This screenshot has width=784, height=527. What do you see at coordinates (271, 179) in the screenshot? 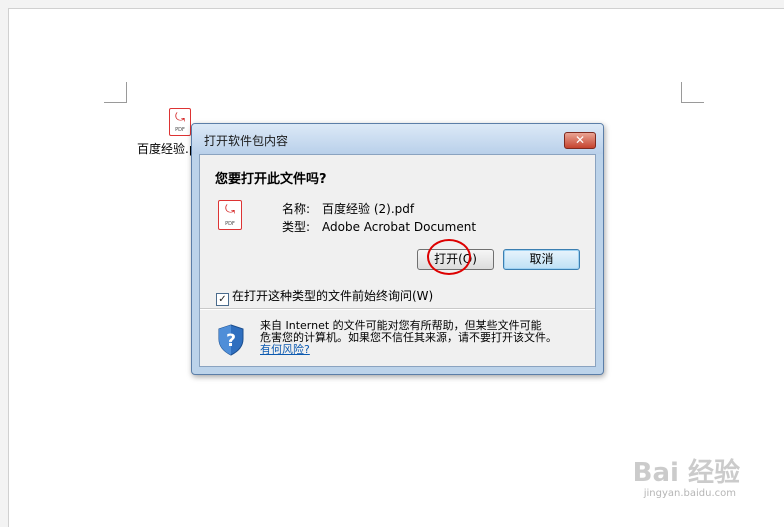
I see `dialog-question: 您要打开此文件吗?` at bounding box center [271, 179].